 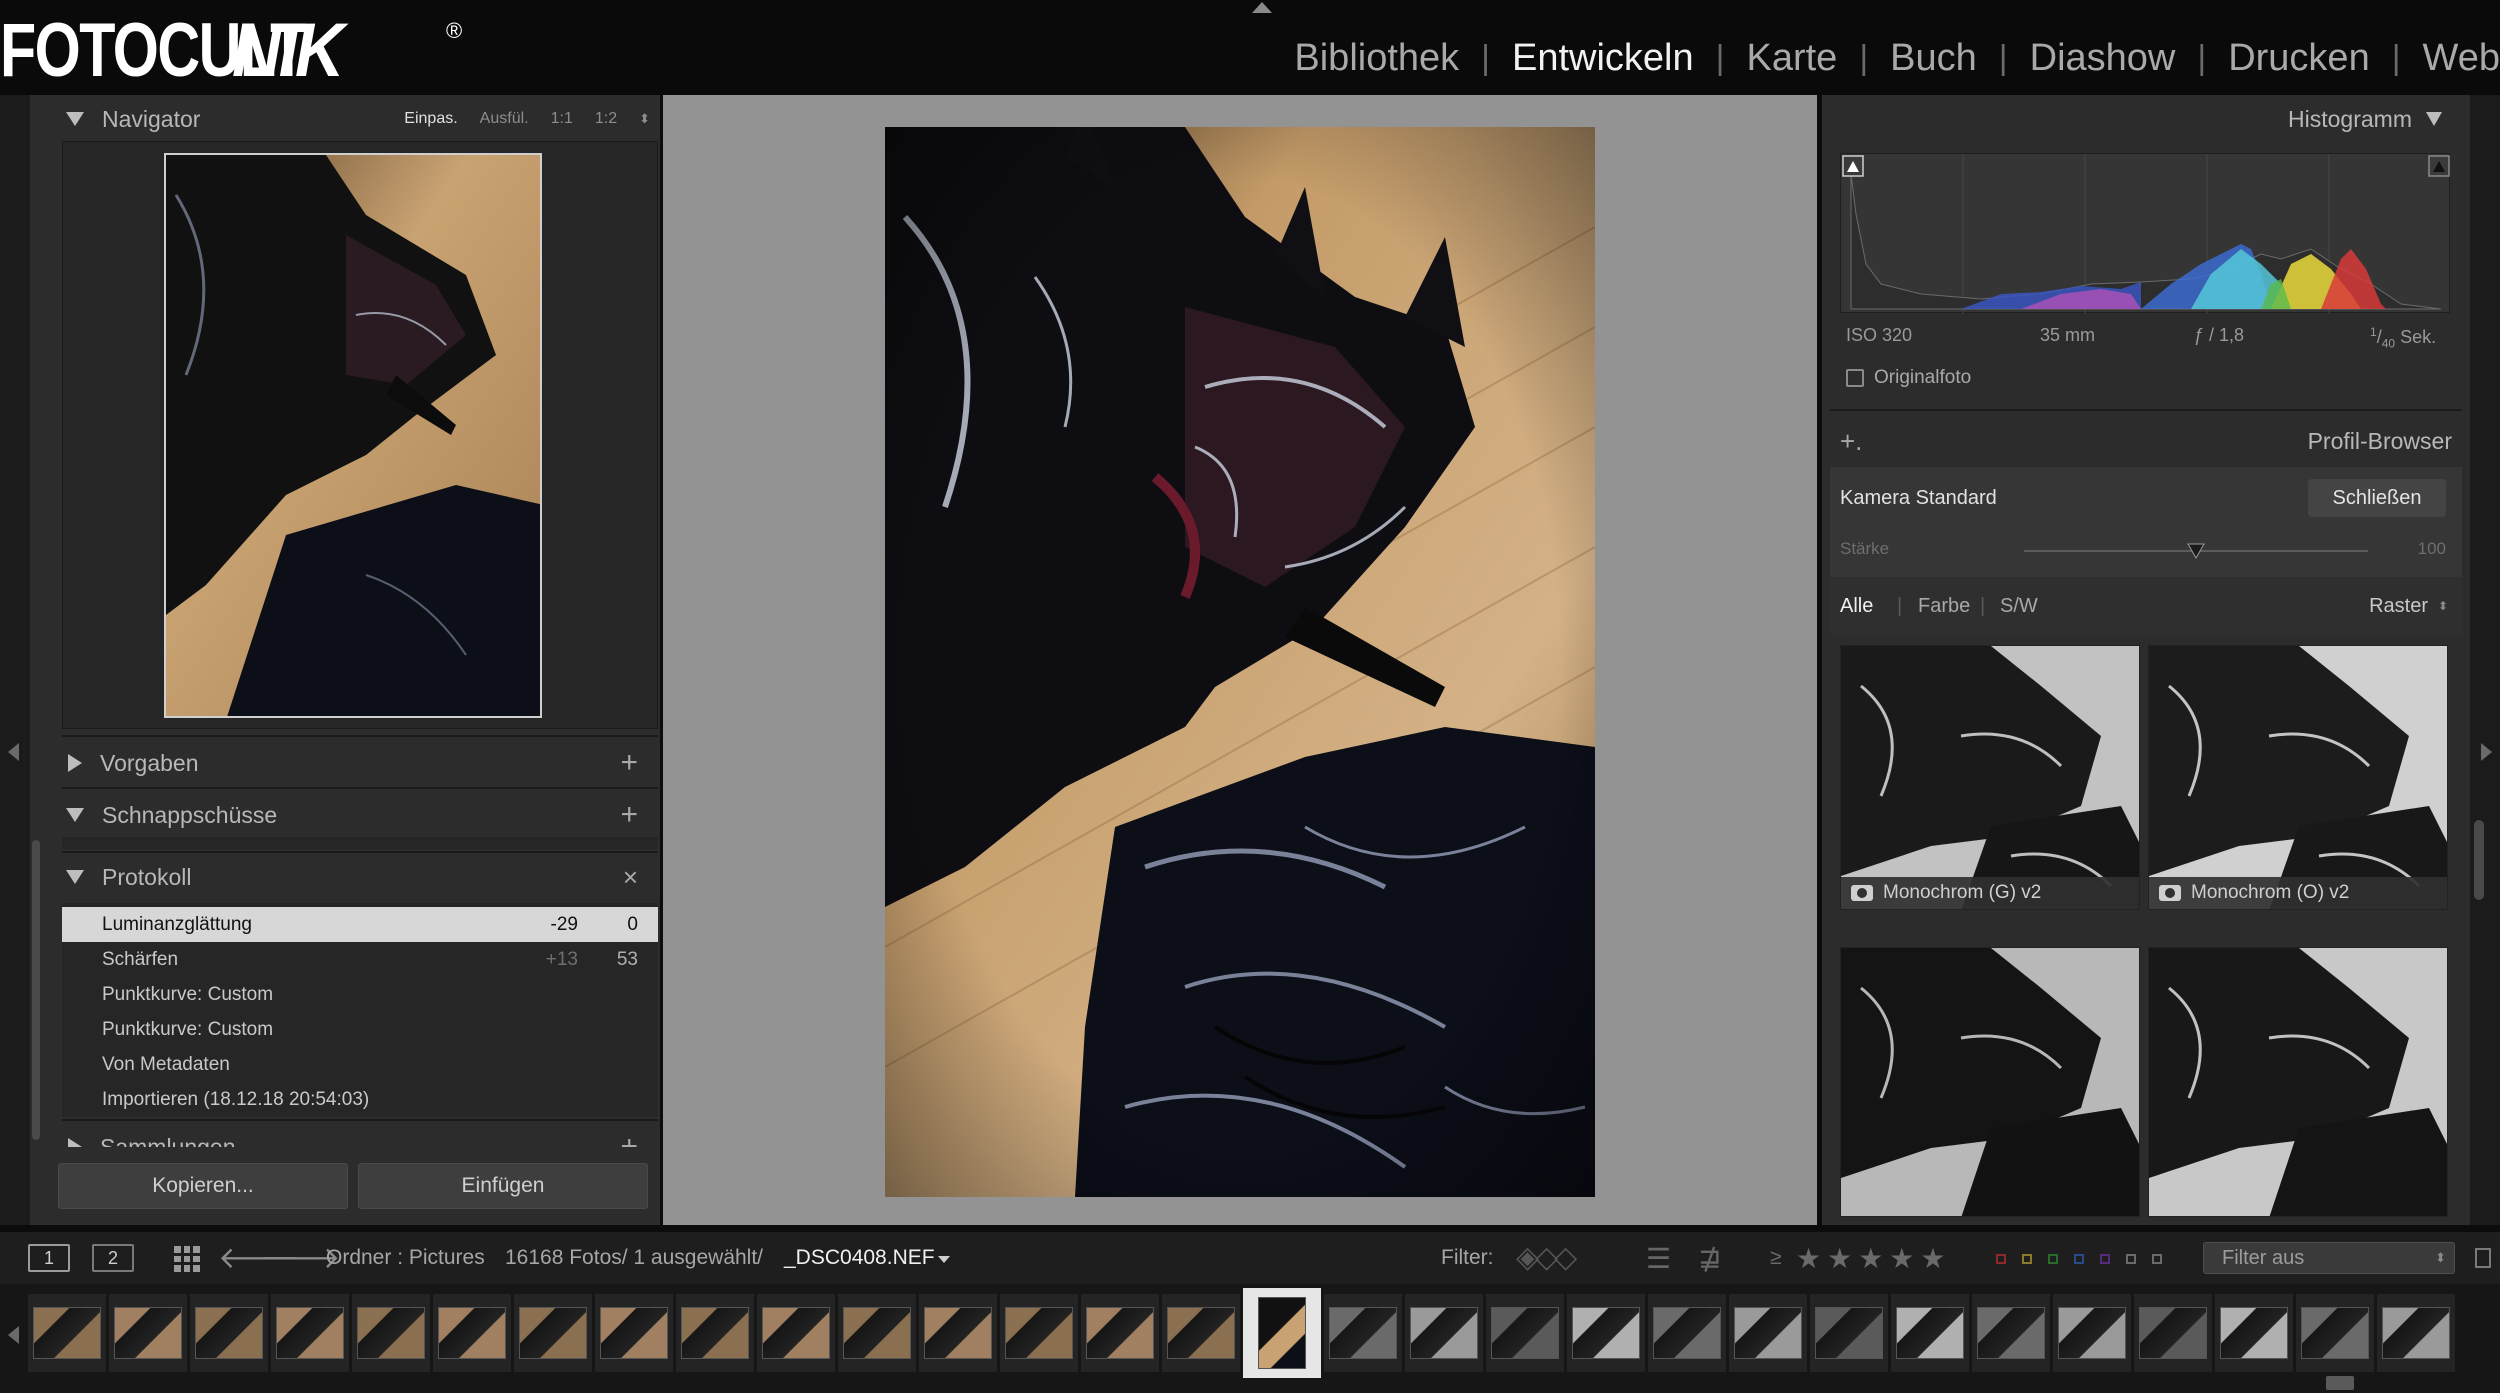 What do you see at coordinates (1855, 378) in the screenshot?
I see `original-photo-checkbox` at bounding box center [1855, 378].